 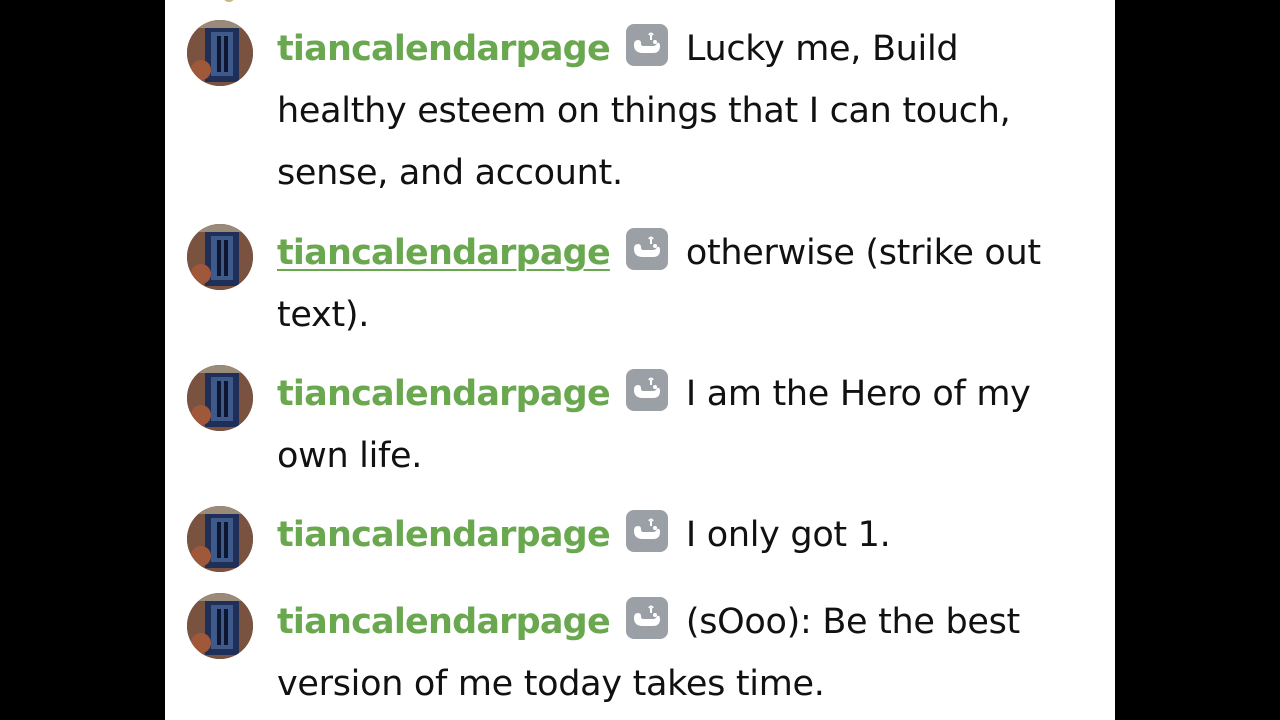 What do you see at coordinates (682, 535) in the screenshot?
I see `message-body: tiancalendarpage I only got 1.` at bounding box center [682, 535].